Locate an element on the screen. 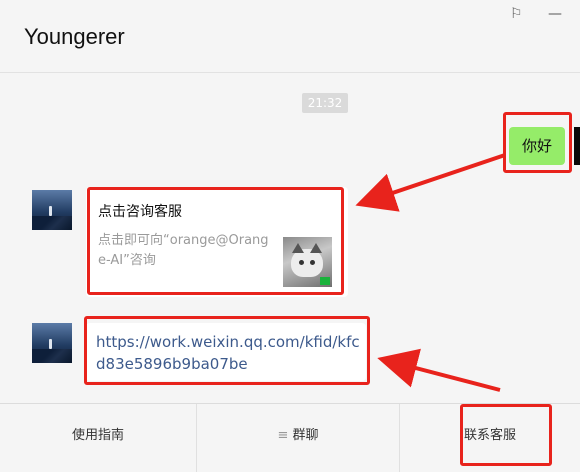  message-timestamp: 21:32 is located at coordinates (325, 103).